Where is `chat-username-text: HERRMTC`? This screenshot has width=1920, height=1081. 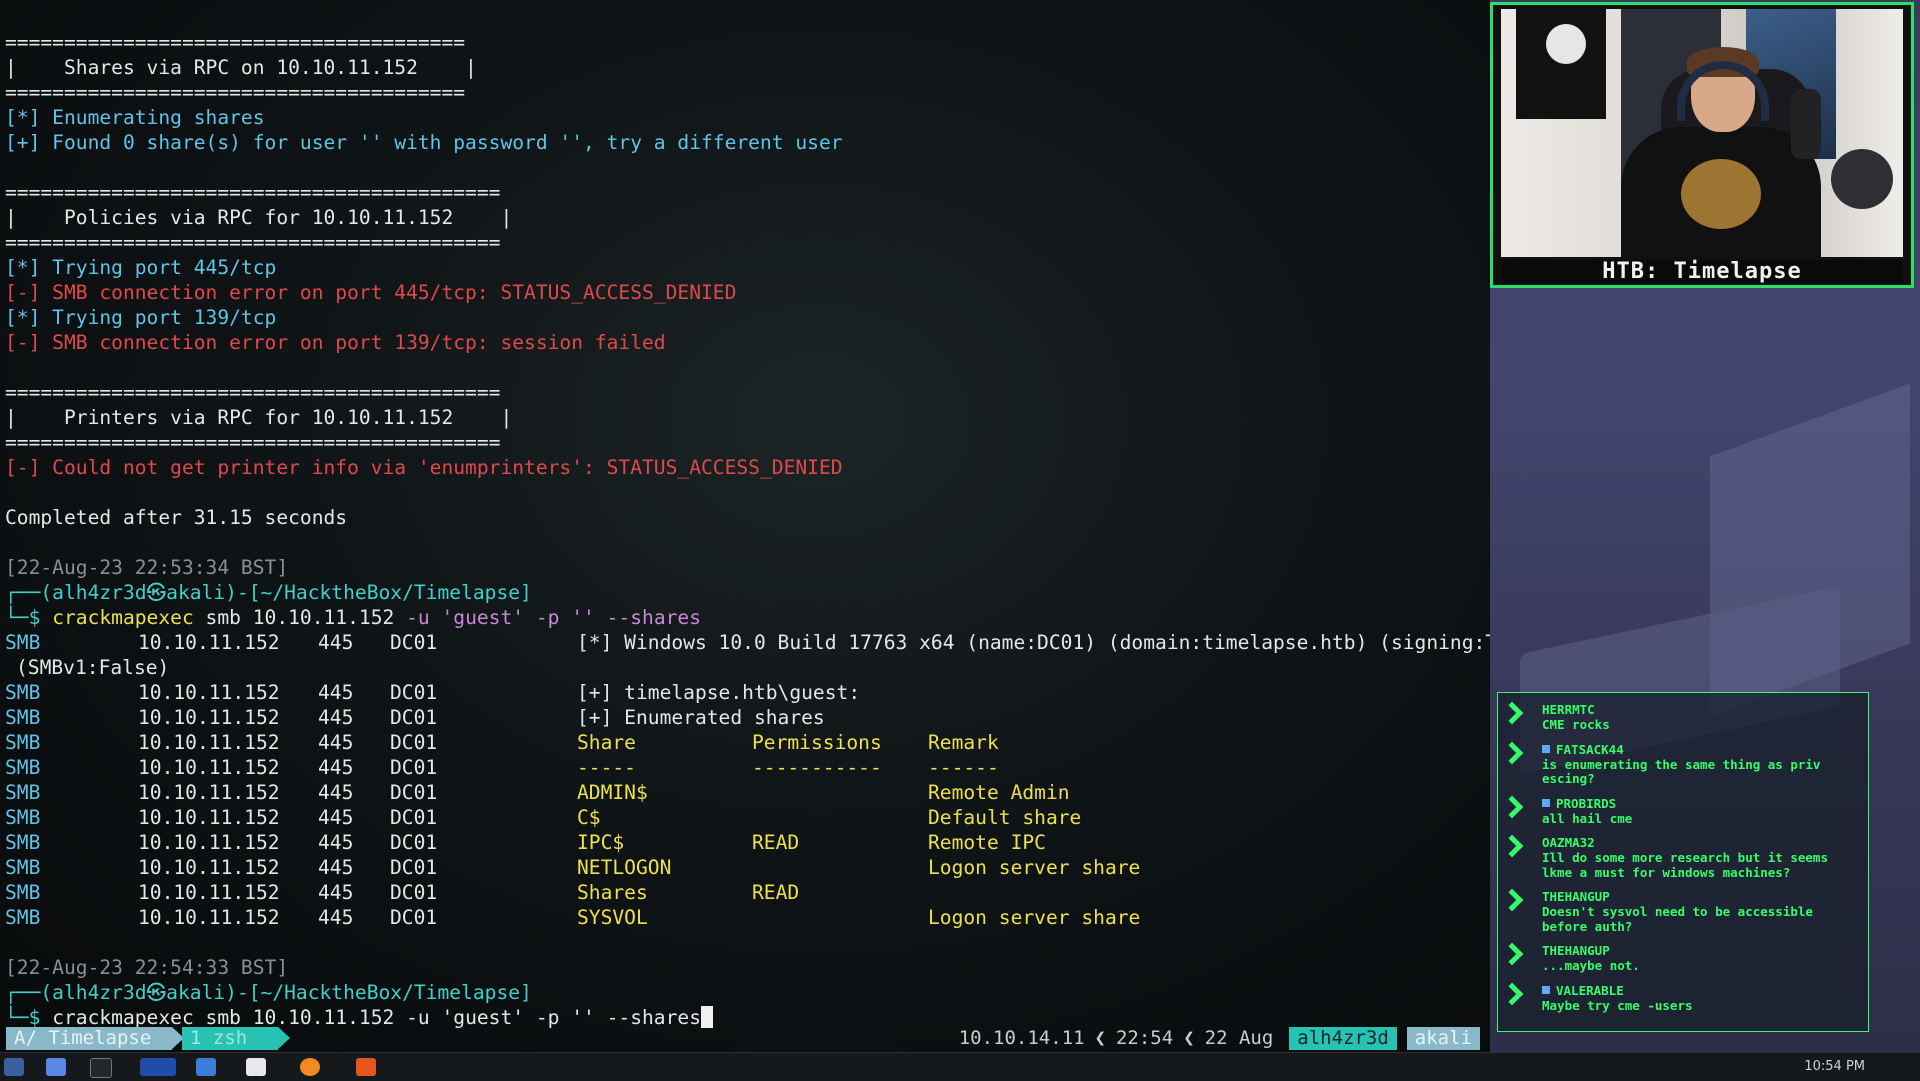 chat-username-text: HERRMTC is located at coordinates (1568, 709).